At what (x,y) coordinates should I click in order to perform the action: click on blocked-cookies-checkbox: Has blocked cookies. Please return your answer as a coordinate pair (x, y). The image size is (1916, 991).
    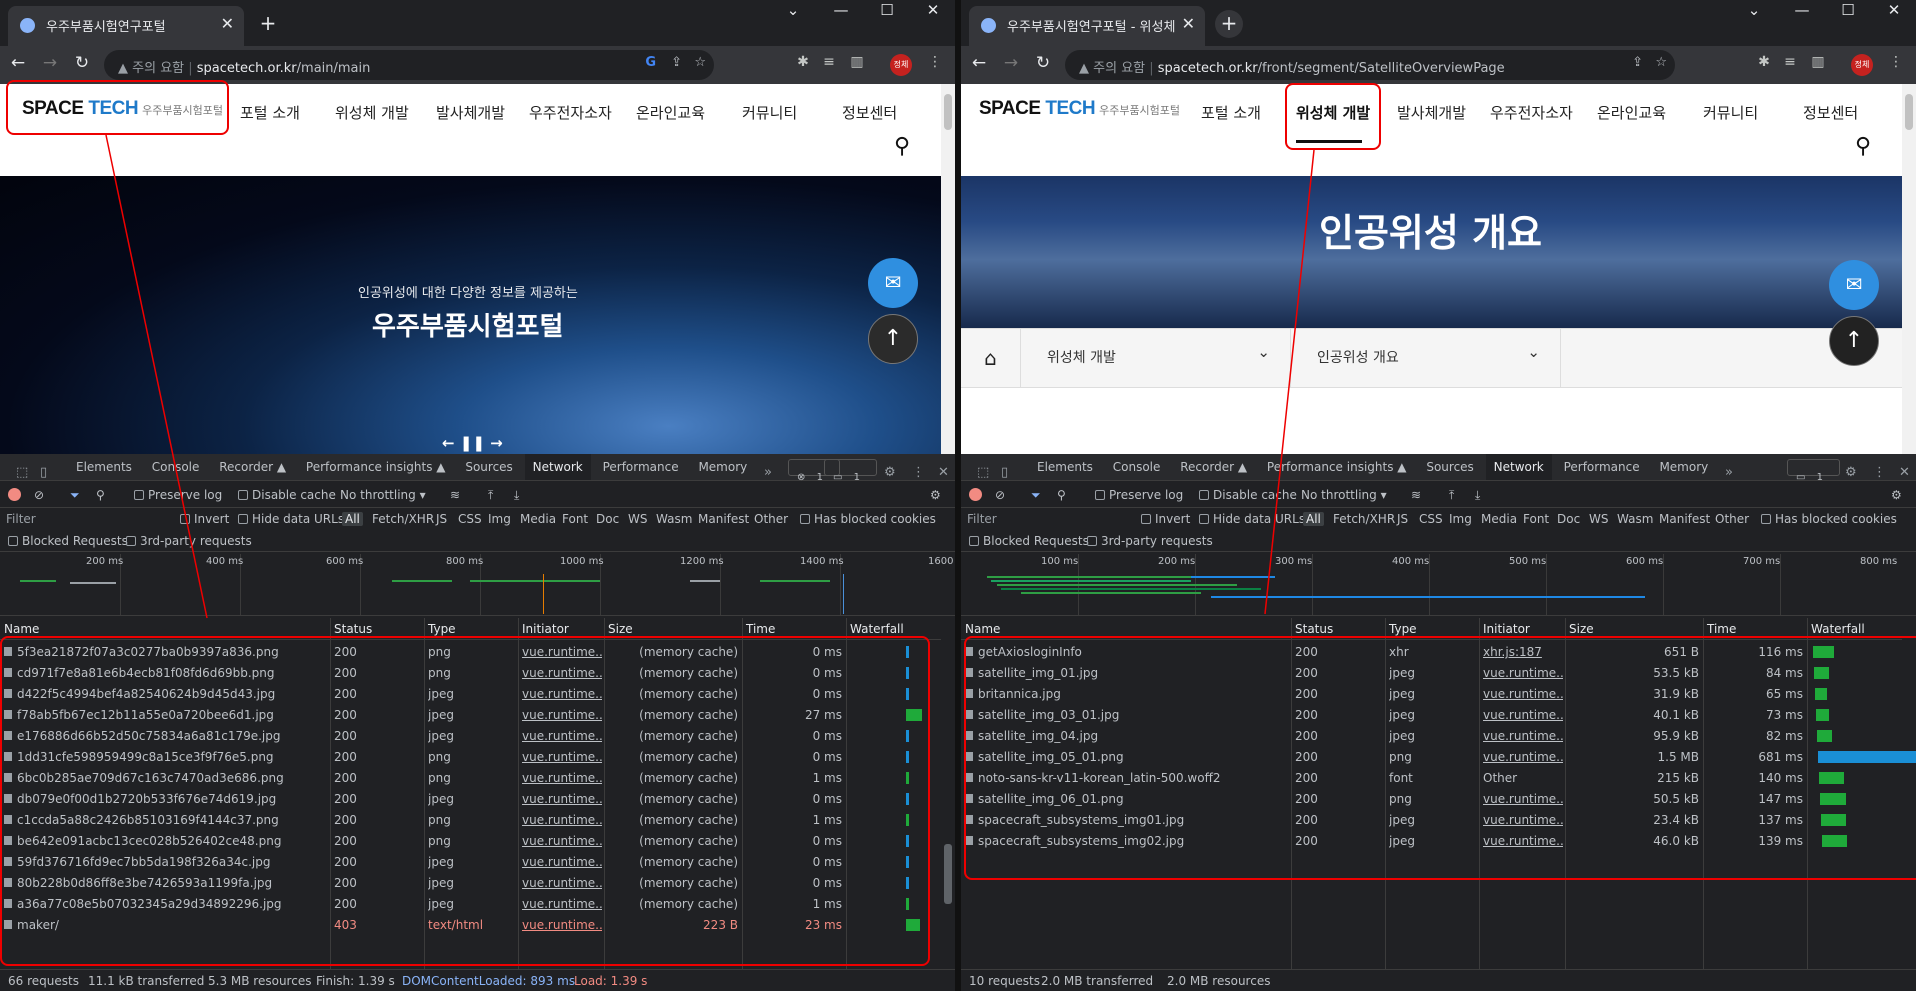
    Looking at the image, I should click on (868, 519).